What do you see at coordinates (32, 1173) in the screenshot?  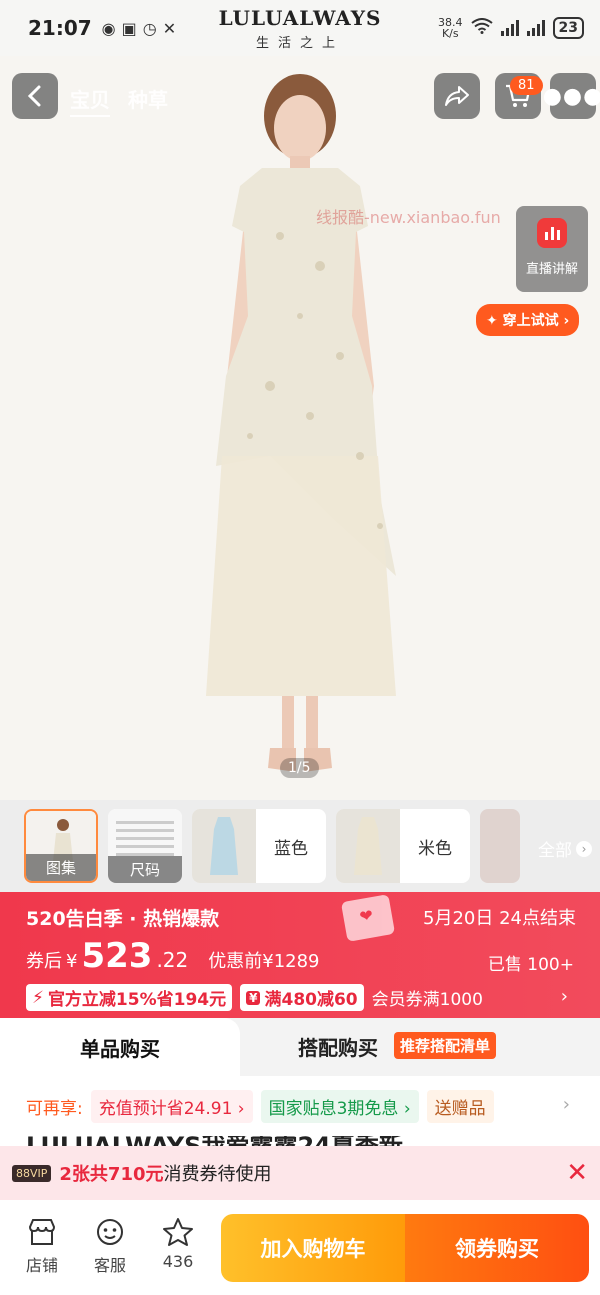 I see `vip-badge: 88VIP` at bounding box center [32, 1173].